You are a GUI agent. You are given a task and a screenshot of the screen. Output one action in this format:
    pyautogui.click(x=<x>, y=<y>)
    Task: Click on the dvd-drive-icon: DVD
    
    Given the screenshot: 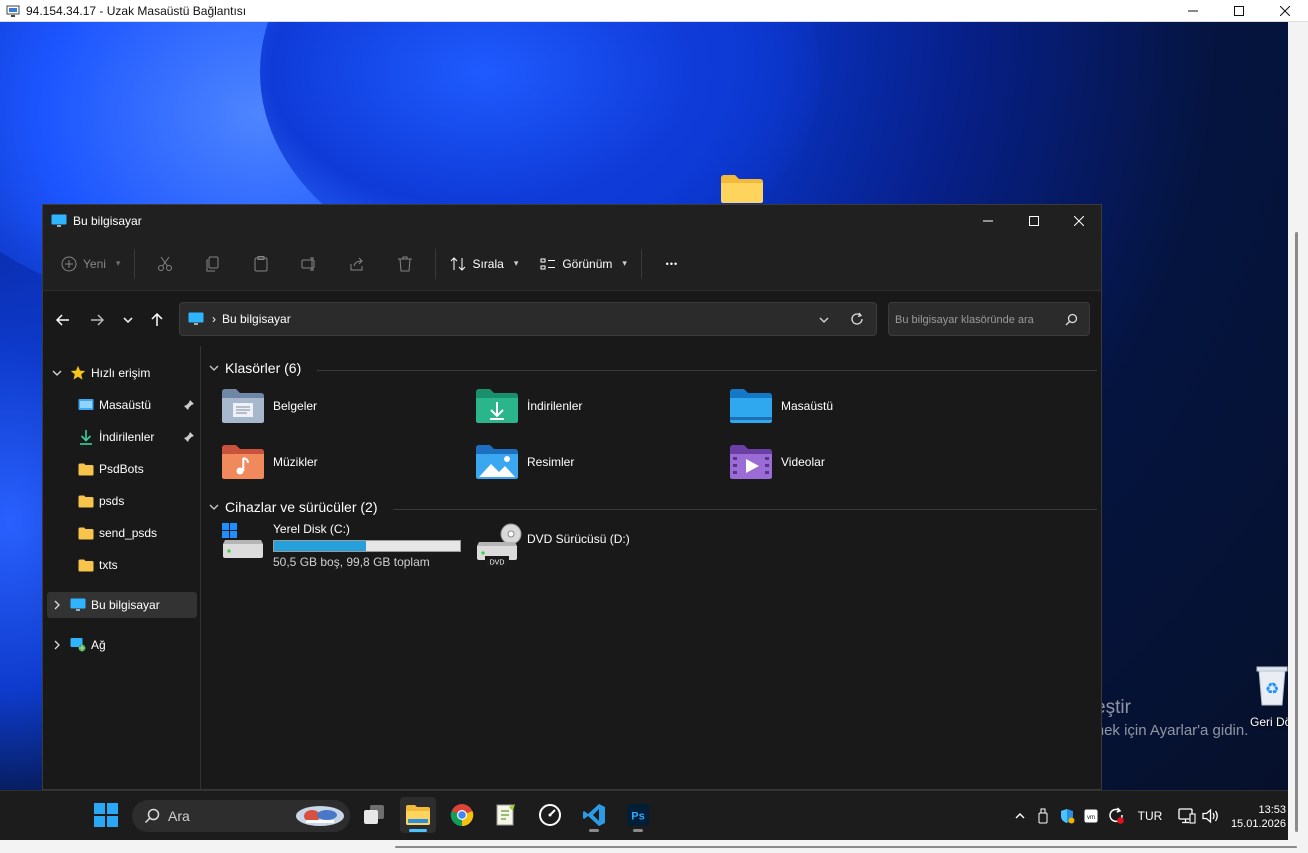 What is the action you would take?
    pyautogui.click(x=499, y=545)
    